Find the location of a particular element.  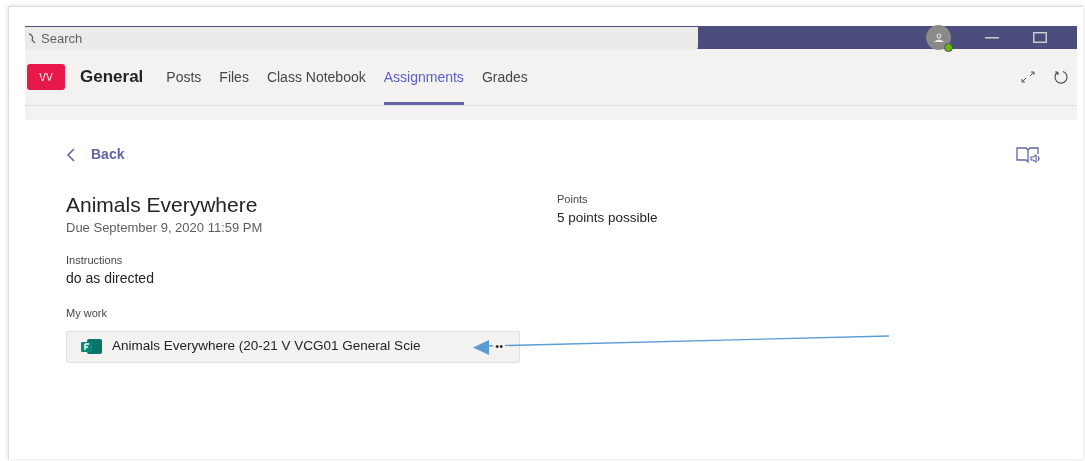

tab: Files is located at coordinates (234, 77).